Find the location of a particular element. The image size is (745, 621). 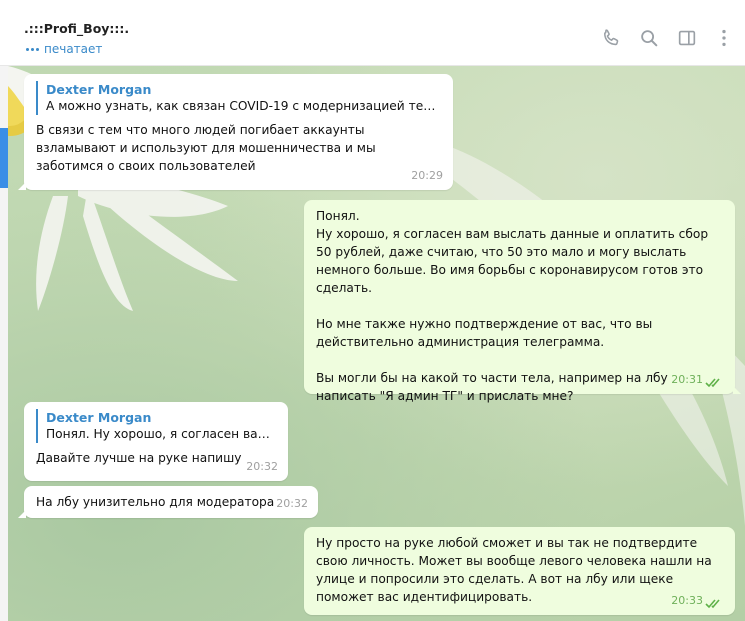

typing-status: печатает is located at coordinates (73, 49).